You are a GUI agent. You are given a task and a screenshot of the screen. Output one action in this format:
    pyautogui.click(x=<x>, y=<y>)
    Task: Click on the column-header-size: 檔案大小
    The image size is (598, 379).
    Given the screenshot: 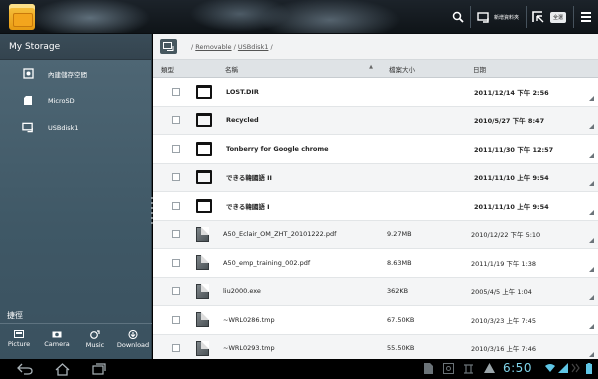 What is the action you would take?
    pyautogui.click(x=422, y=69)
    